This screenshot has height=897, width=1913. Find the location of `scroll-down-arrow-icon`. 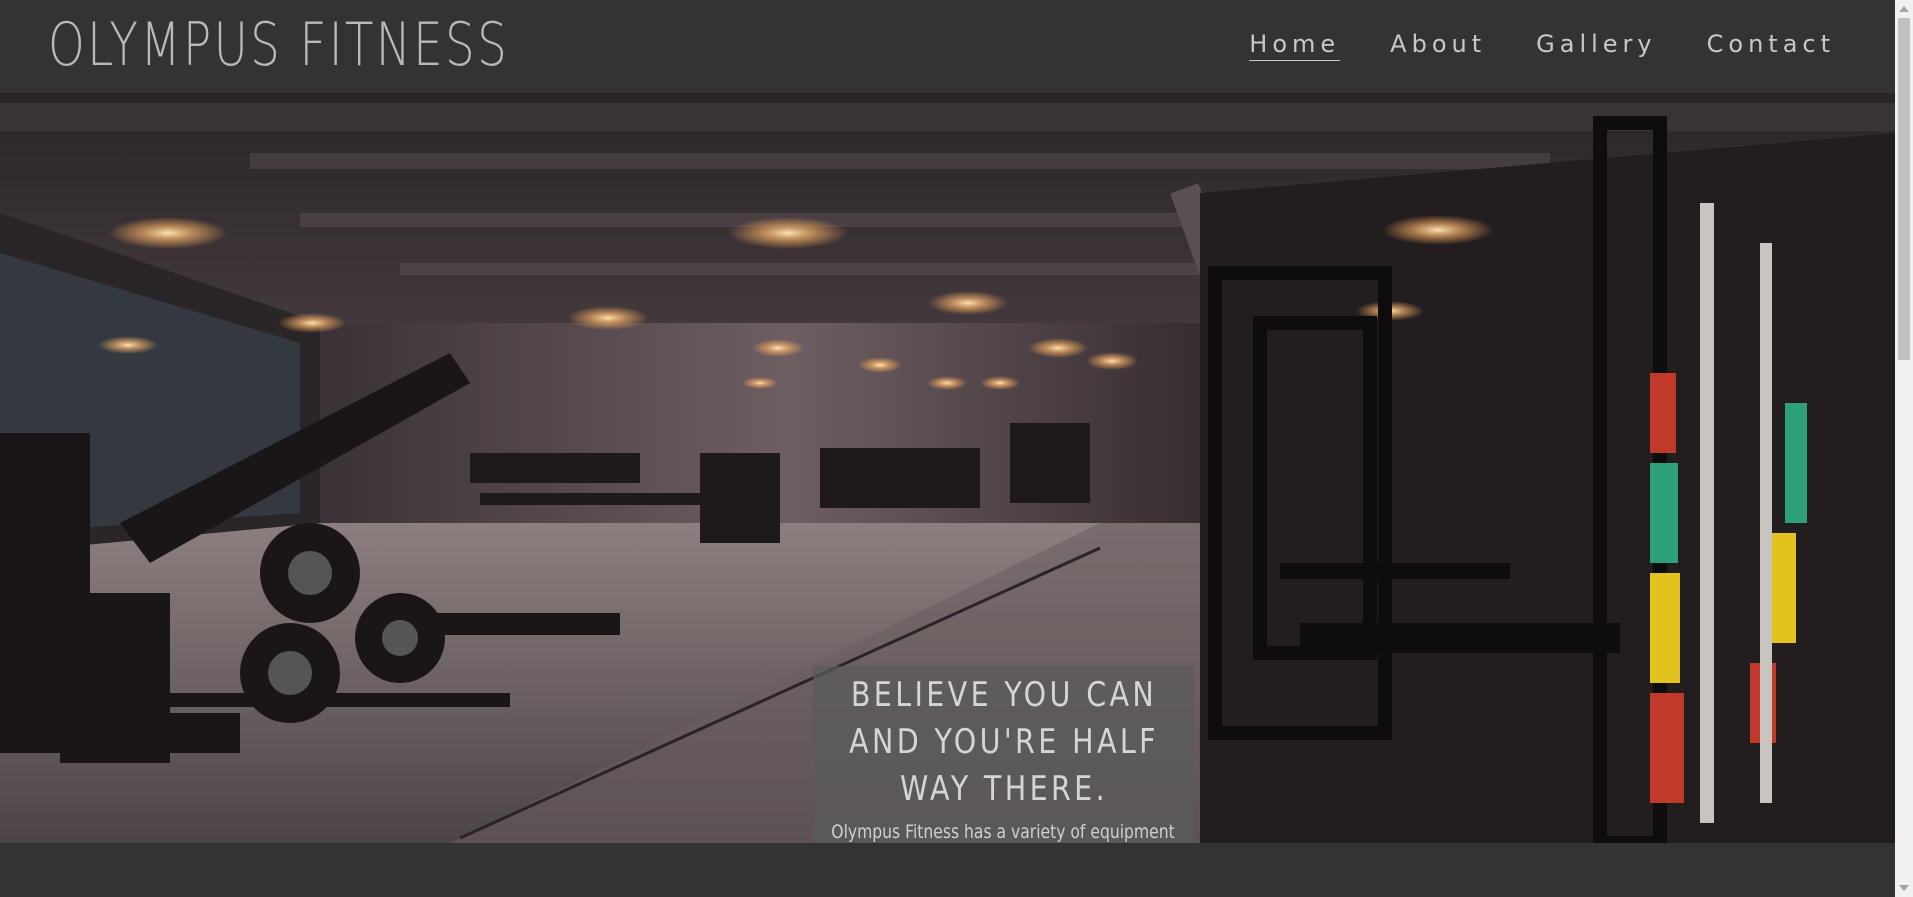

scroll-down-arrow-icon is located at coordinates (1904, 888).